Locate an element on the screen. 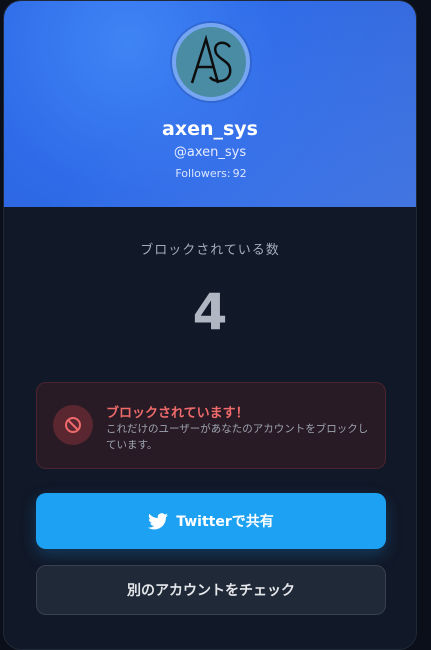 This screenshot has height=650, width=431. profile-name: axen_sys is located at coordinates (210, 129).